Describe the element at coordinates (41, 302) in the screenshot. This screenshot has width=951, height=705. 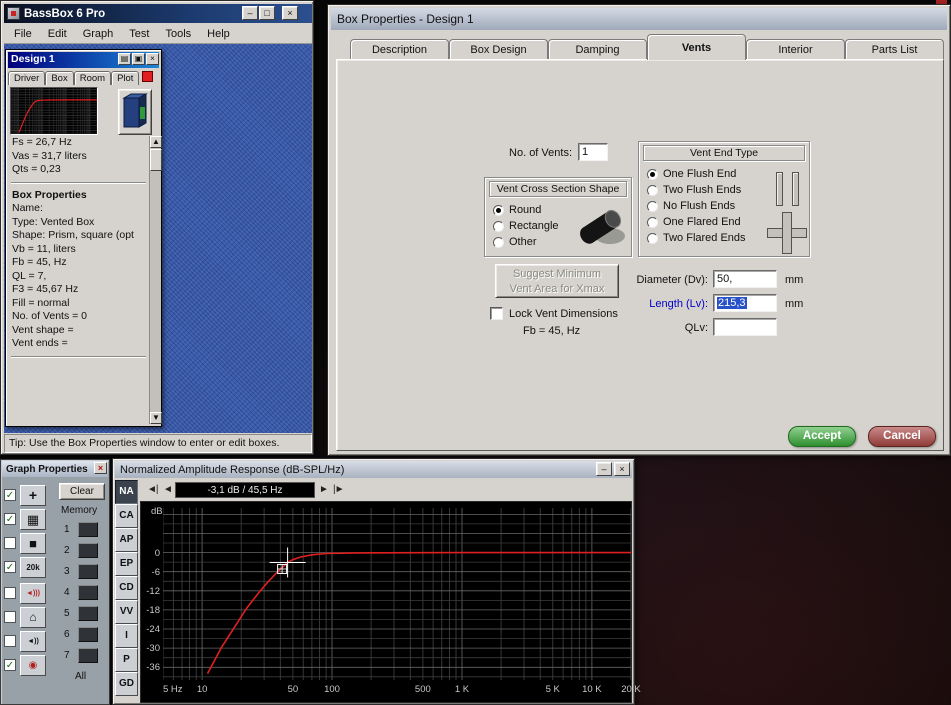
I see `param-line: Fill = normal` at that location.